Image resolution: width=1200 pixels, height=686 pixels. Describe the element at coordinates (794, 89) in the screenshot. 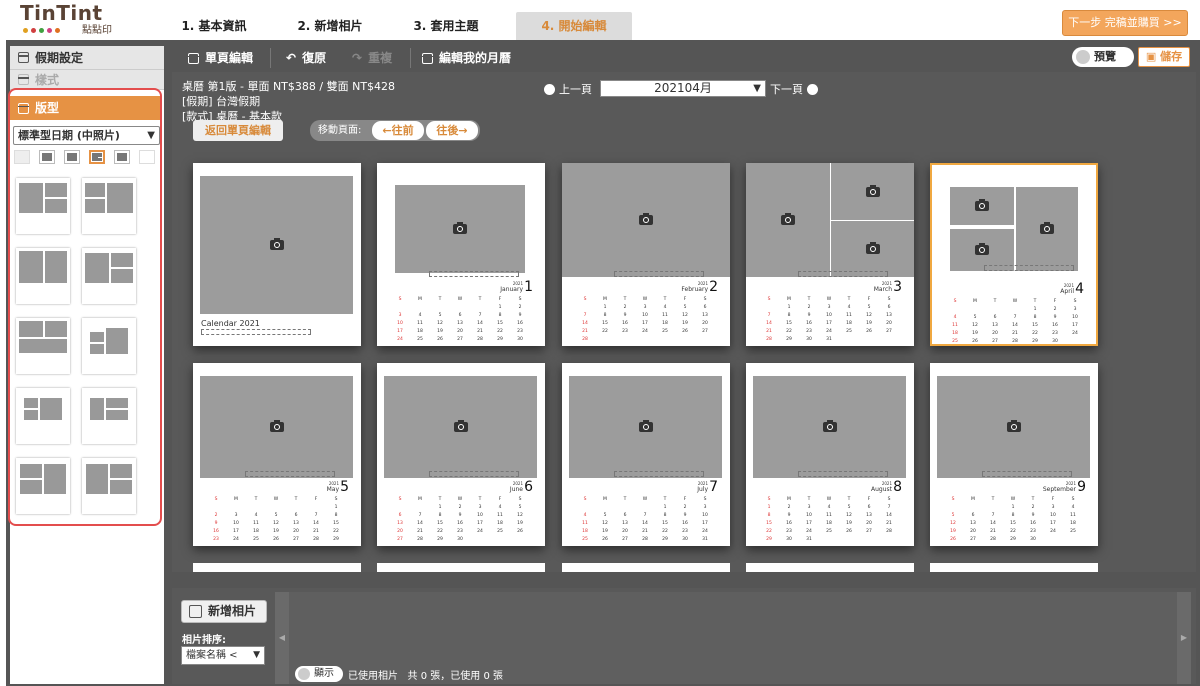

I see `next-page-button: 下一頁` at that location.